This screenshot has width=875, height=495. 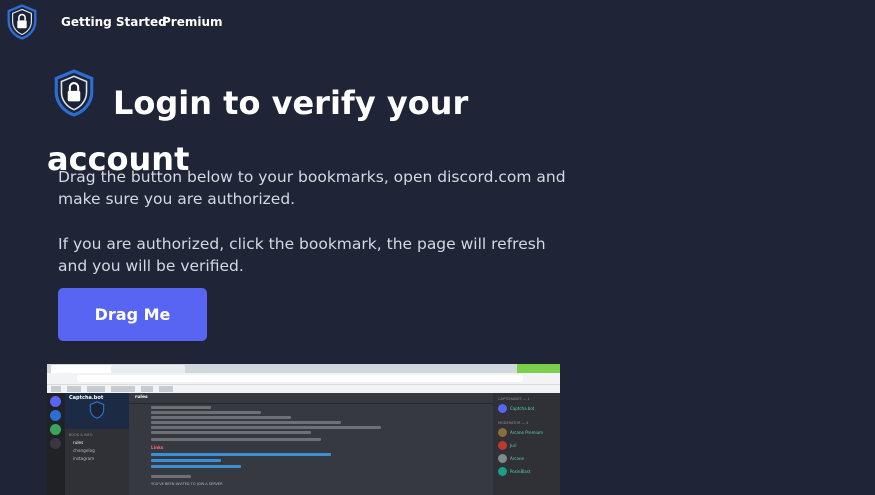 What do you see at coordinates (303, 368) in the screenshot?
I see `browser-tab-bar` at bounding box center [303, 368].